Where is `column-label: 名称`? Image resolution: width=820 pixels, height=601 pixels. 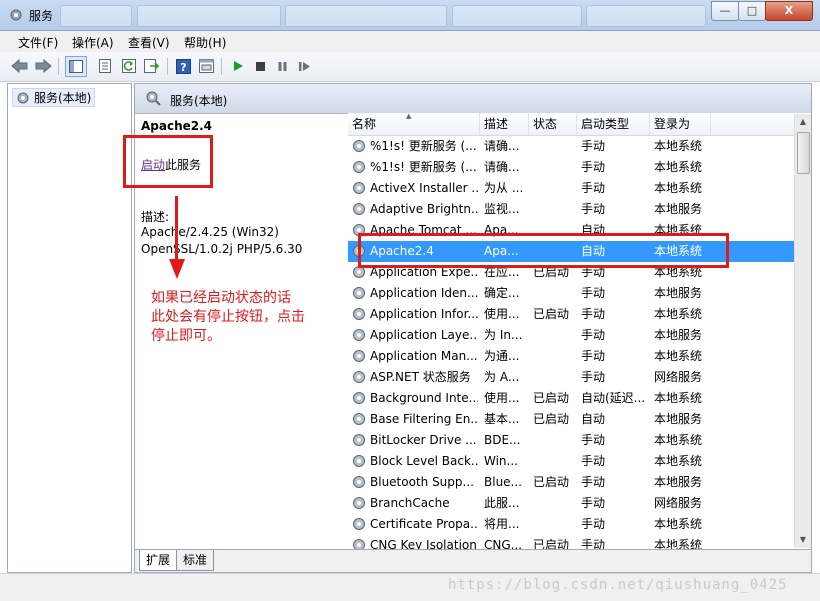
column-label: 名称 is located at coordinates (364, 124).